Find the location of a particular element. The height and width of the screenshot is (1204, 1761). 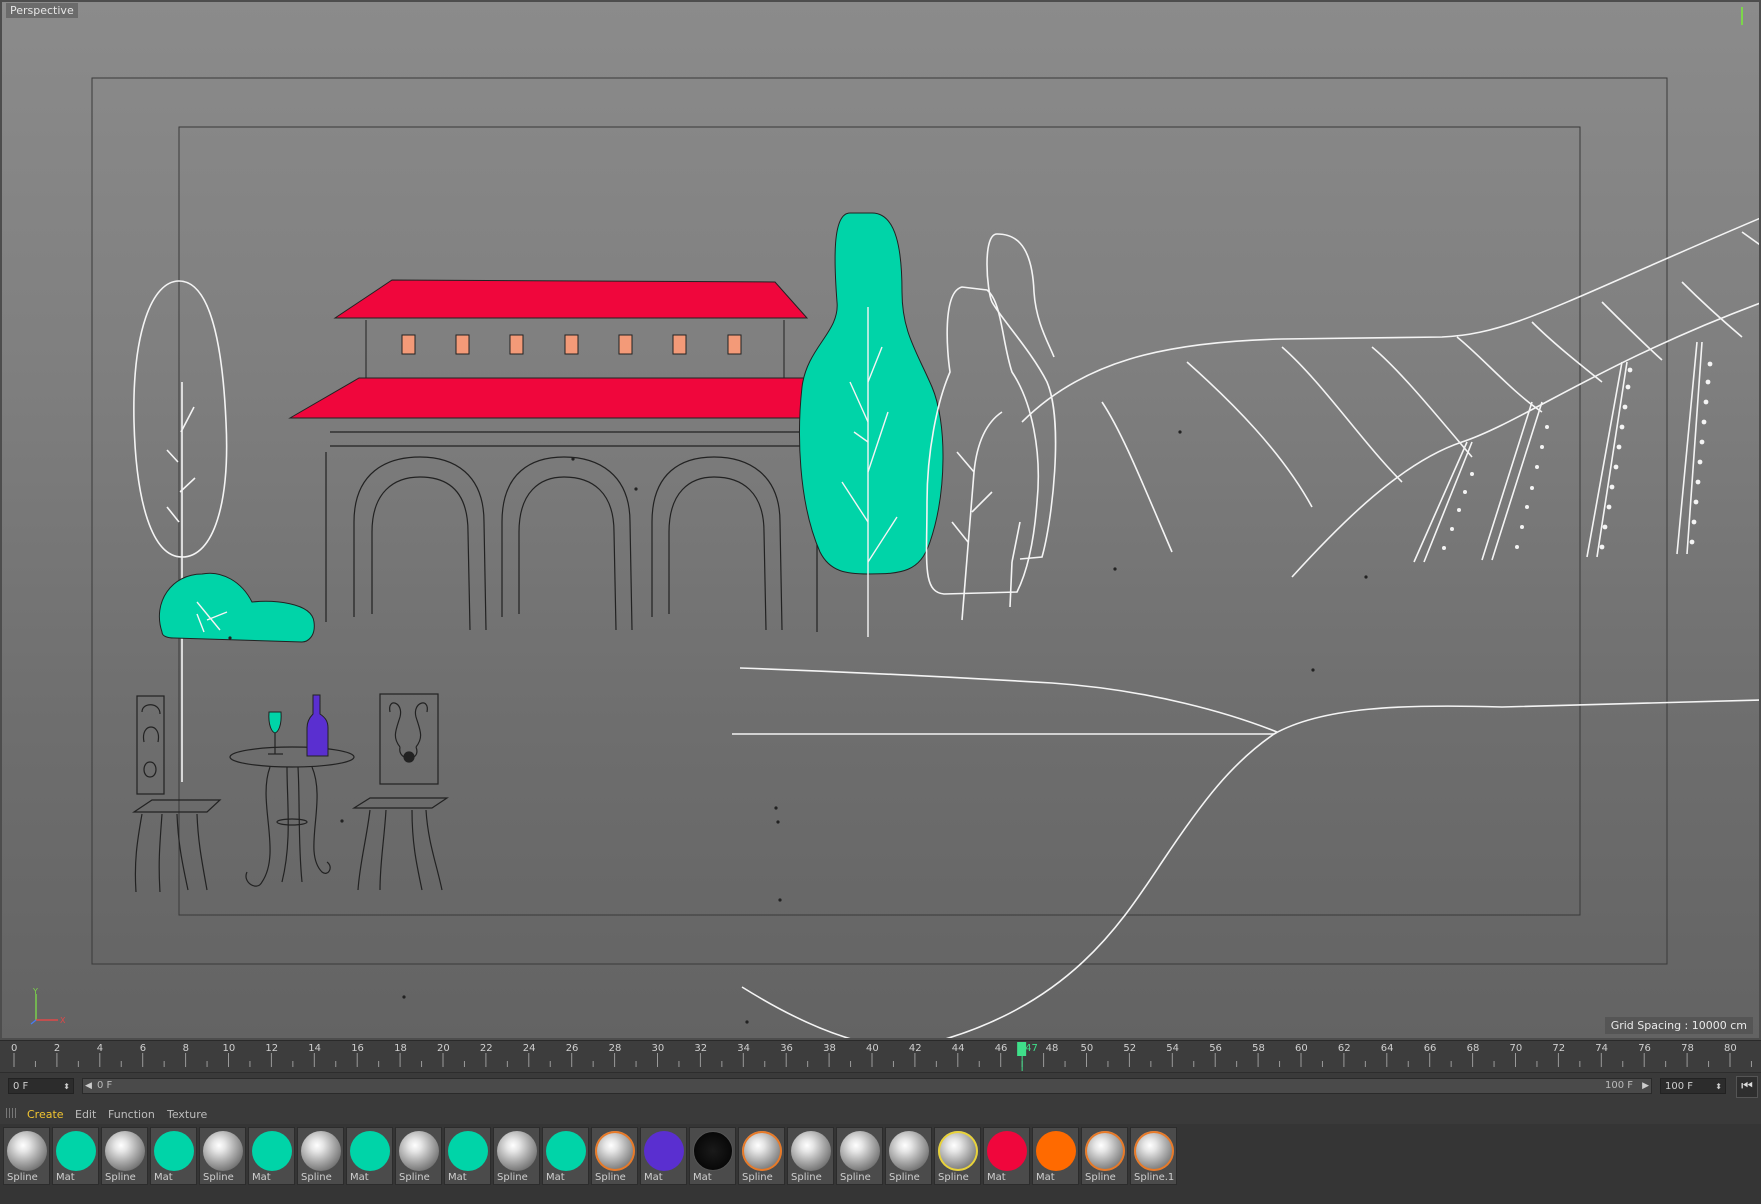

timeline-tick-label: 78 is located at coordinates (1687, 1048).